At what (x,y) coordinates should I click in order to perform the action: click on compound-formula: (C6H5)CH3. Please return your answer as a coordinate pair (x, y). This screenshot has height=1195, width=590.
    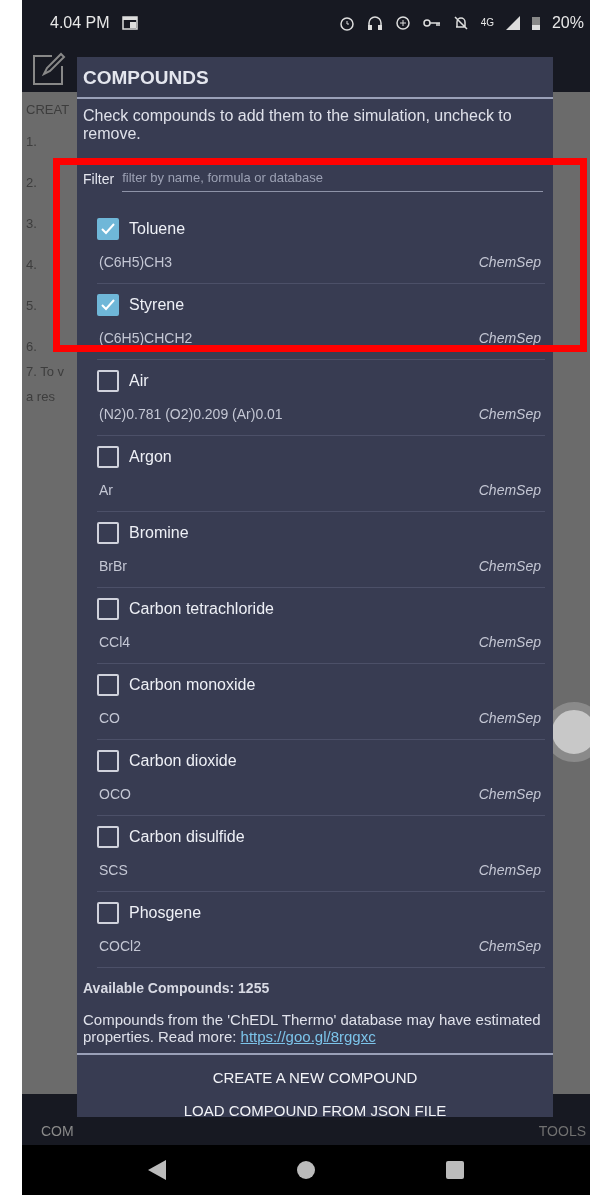
    Looking at the image, I should click on (136, 262).